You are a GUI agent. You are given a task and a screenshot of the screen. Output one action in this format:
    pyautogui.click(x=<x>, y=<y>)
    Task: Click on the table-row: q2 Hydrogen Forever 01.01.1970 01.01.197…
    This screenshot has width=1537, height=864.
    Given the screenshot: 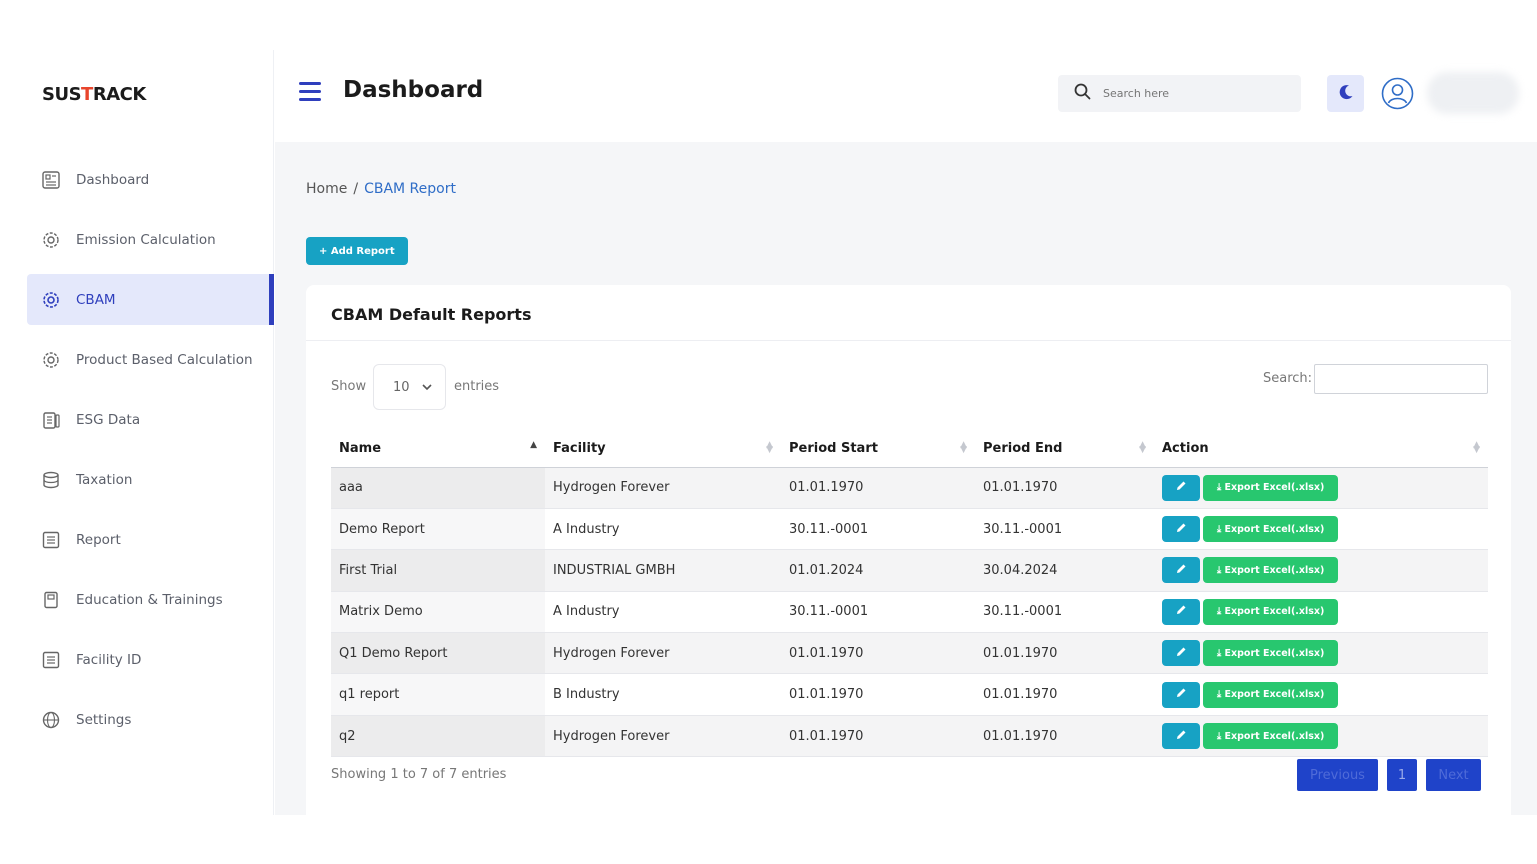 What is the action you would take?
    pyautogui.click(x=909, y=736)
    